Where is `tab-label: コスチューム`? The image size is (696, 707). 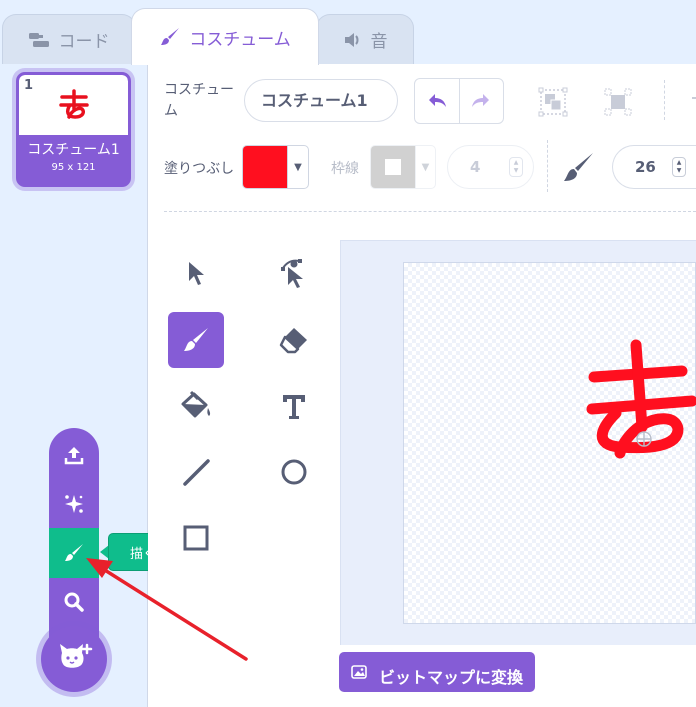 tab-label: コスチューム is located at coordinates (240, 39).